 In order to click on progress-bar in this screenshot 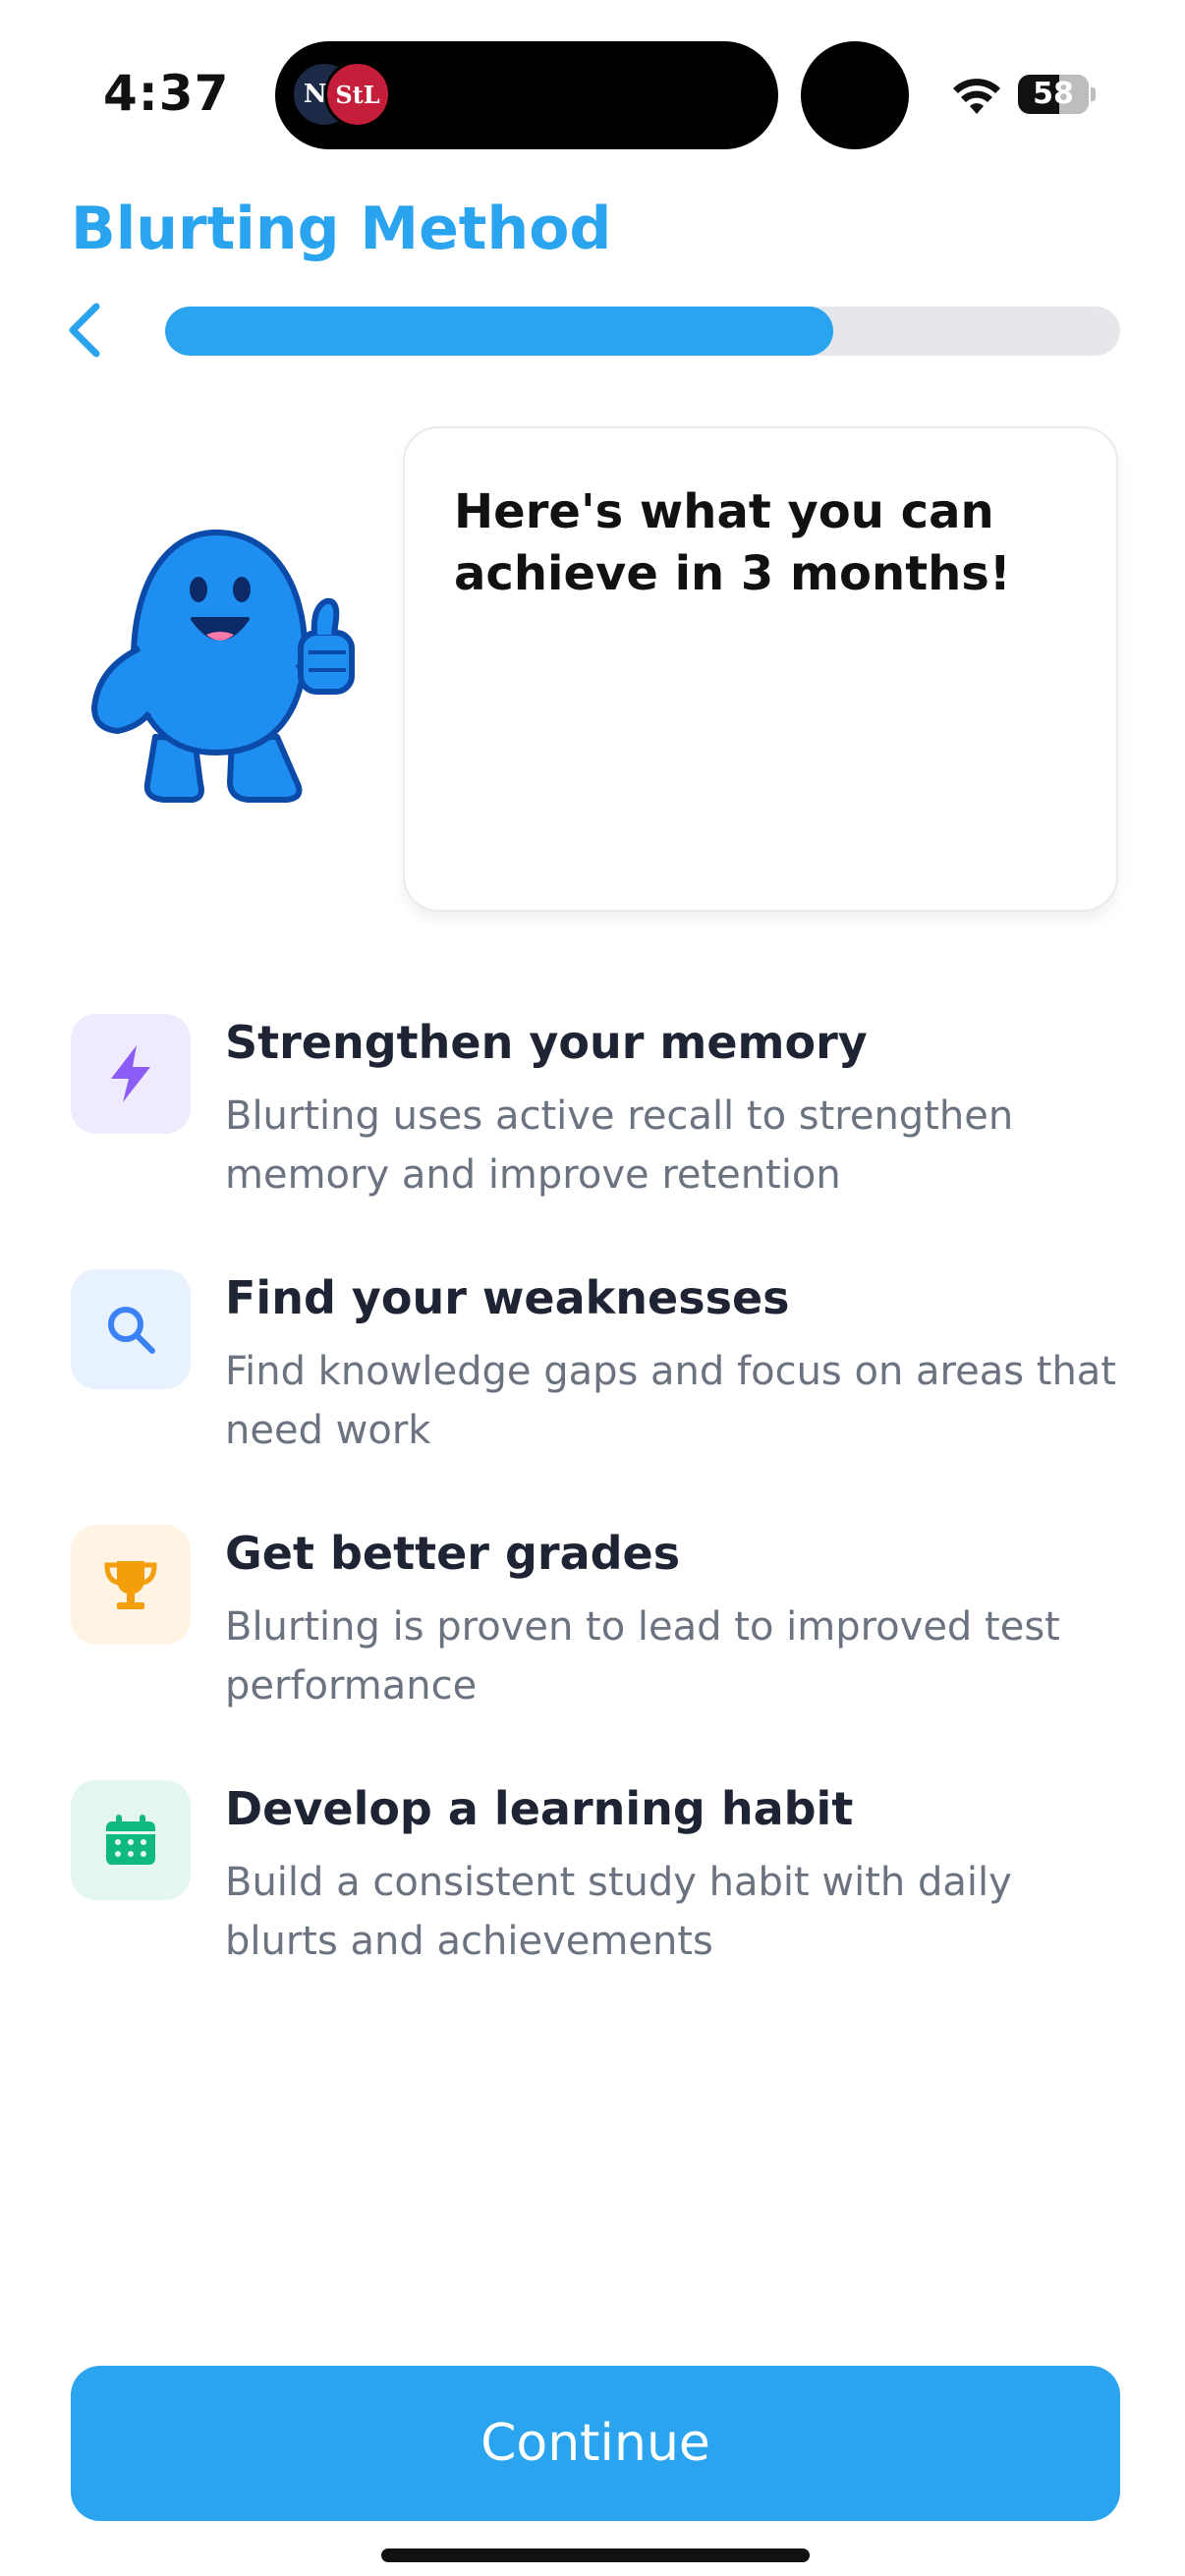, I will do `click(643, 331)`.